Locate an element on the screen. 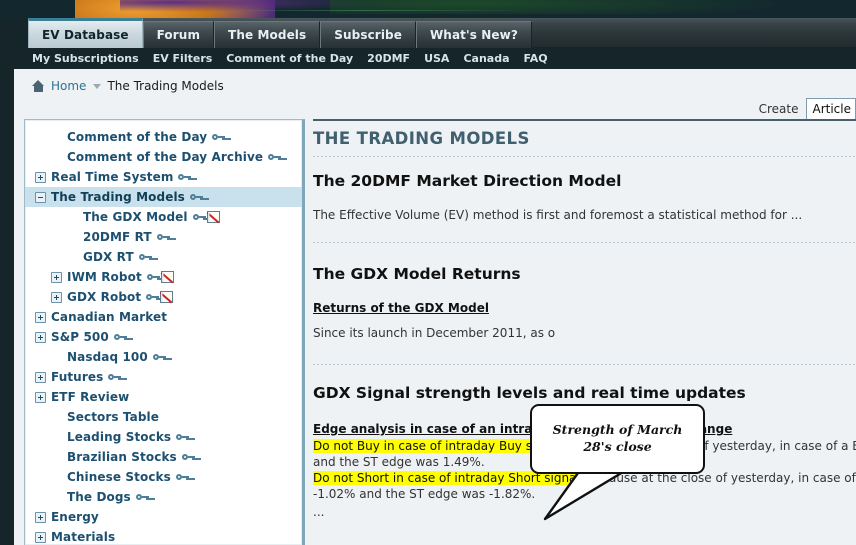 The image size is (856, 545). sidebar-item-20dmf-rt: 20DMF RT is located at coordinates (163, 237).